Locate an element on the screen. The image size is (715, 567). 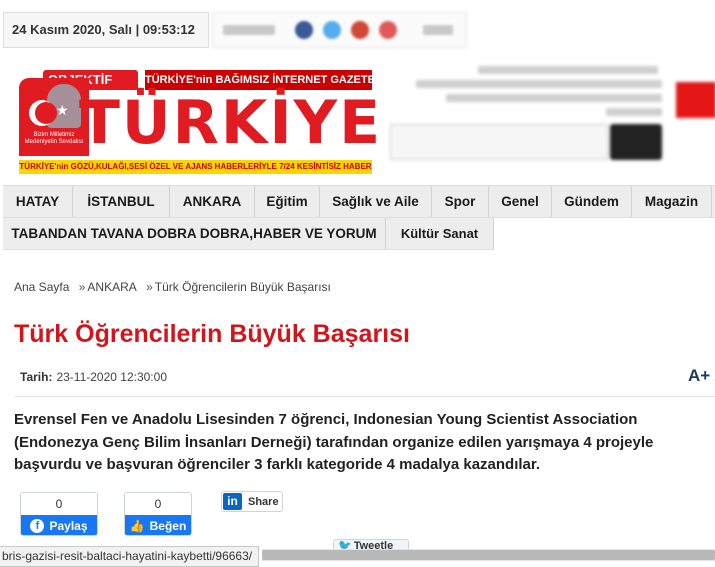
nav-item-istanbul: İSTANBUL is located at coordinates (121, 201).